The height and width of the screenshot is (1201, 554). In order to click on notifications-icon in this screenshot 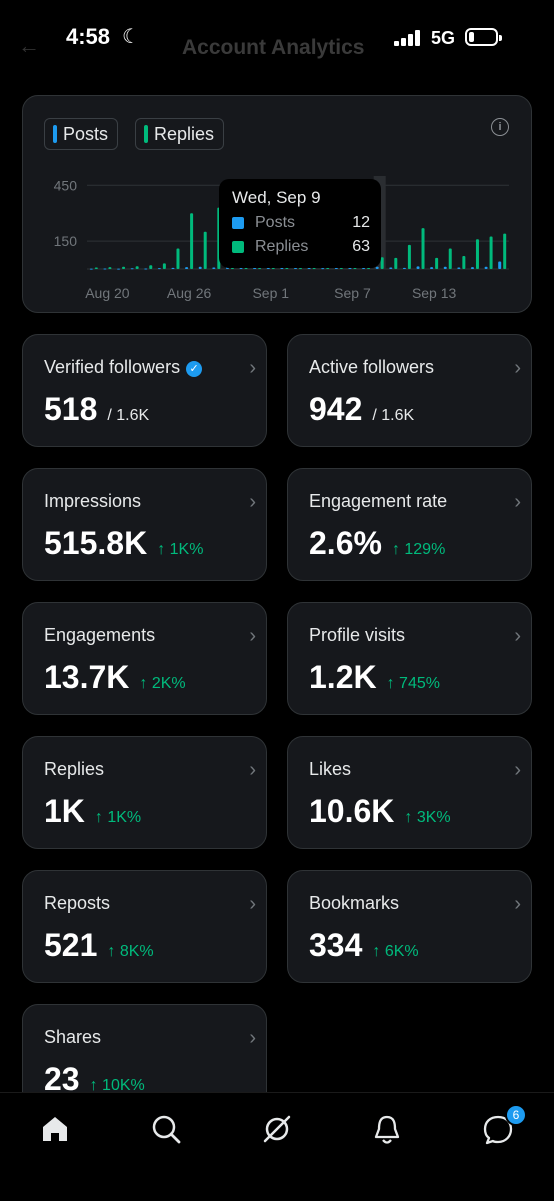, I will do `click(387, 1129)`.